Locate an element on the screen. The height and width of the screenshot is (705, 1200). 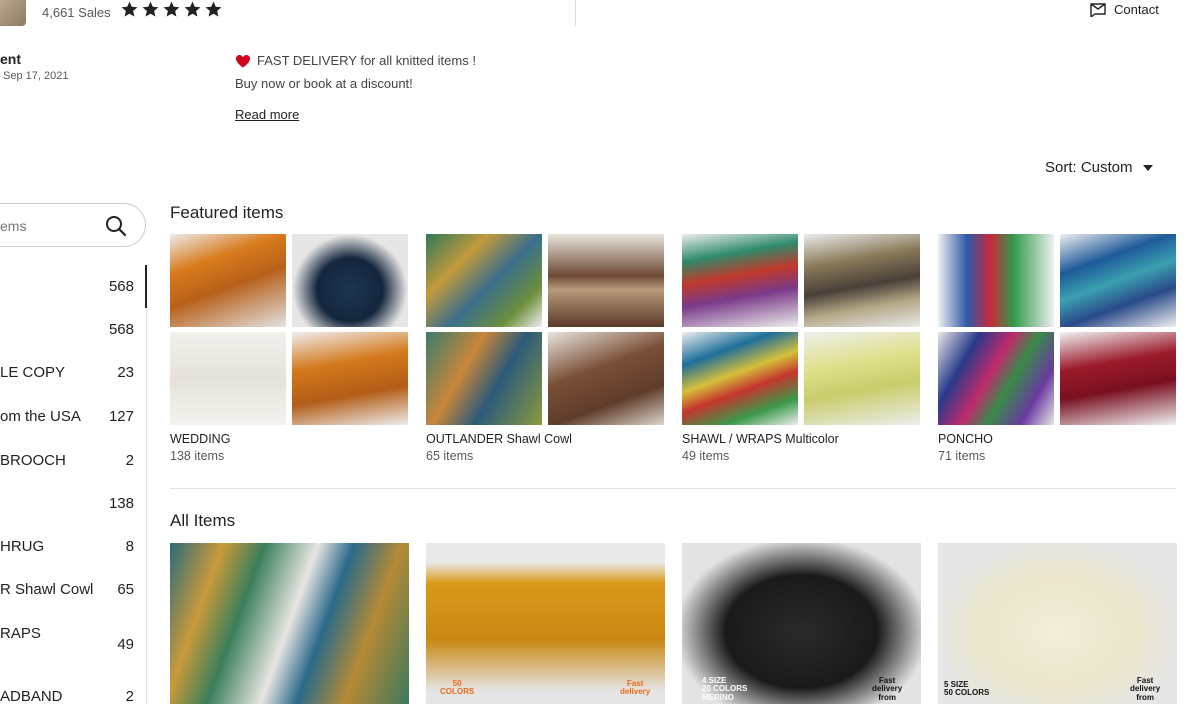
listing-overlay-text: Fast delivery is located at coordinates (635, 688).